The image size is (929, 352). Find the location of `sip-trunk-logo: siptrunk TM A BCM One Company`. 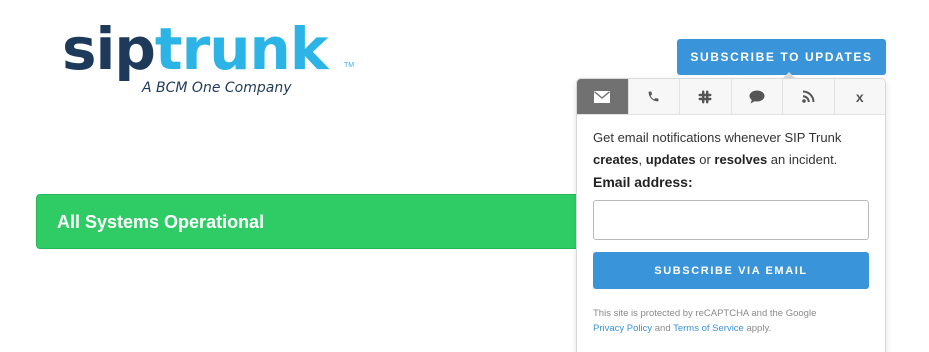

sip-trunk-logo: siptrunk TM A BCM One Company is located at coordinates (212, 59).